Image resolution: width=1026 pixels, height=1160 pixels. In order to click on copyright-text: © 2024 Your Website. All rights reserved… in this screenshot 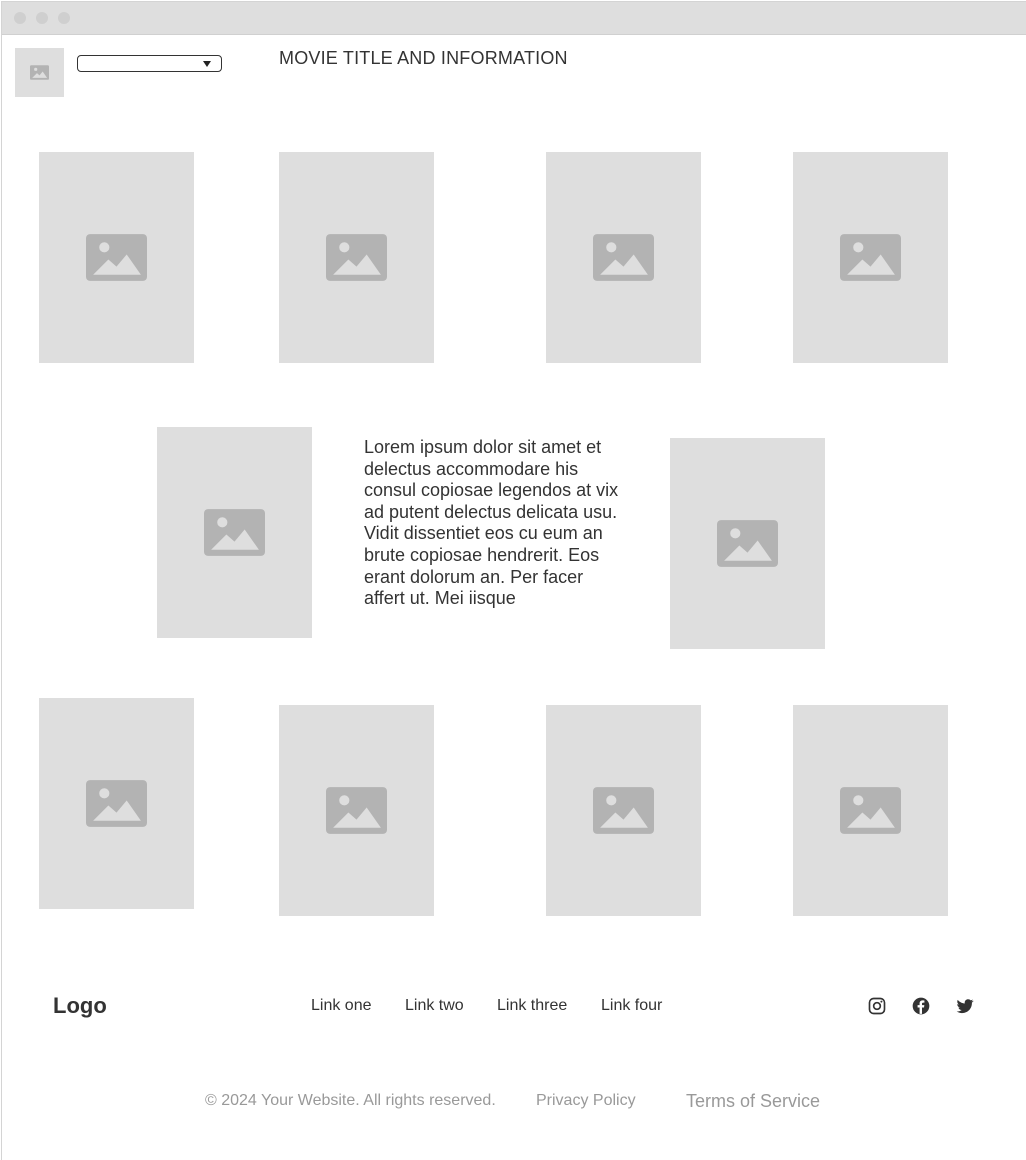, I will do `click(350, 1100)`.